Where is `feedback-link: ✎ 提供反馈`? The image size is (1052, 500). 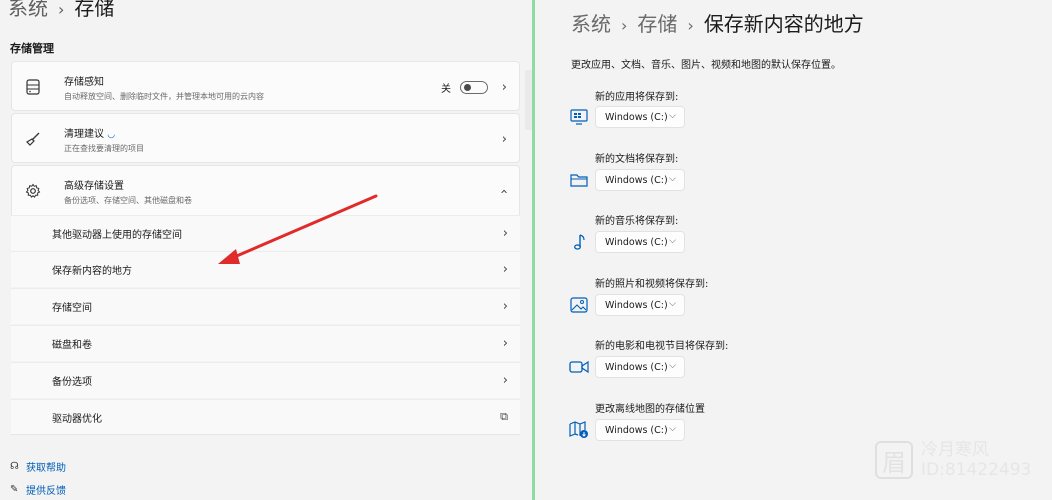
feedback-link: ✎ 提供反馈 is located at coordinates (38, 489).